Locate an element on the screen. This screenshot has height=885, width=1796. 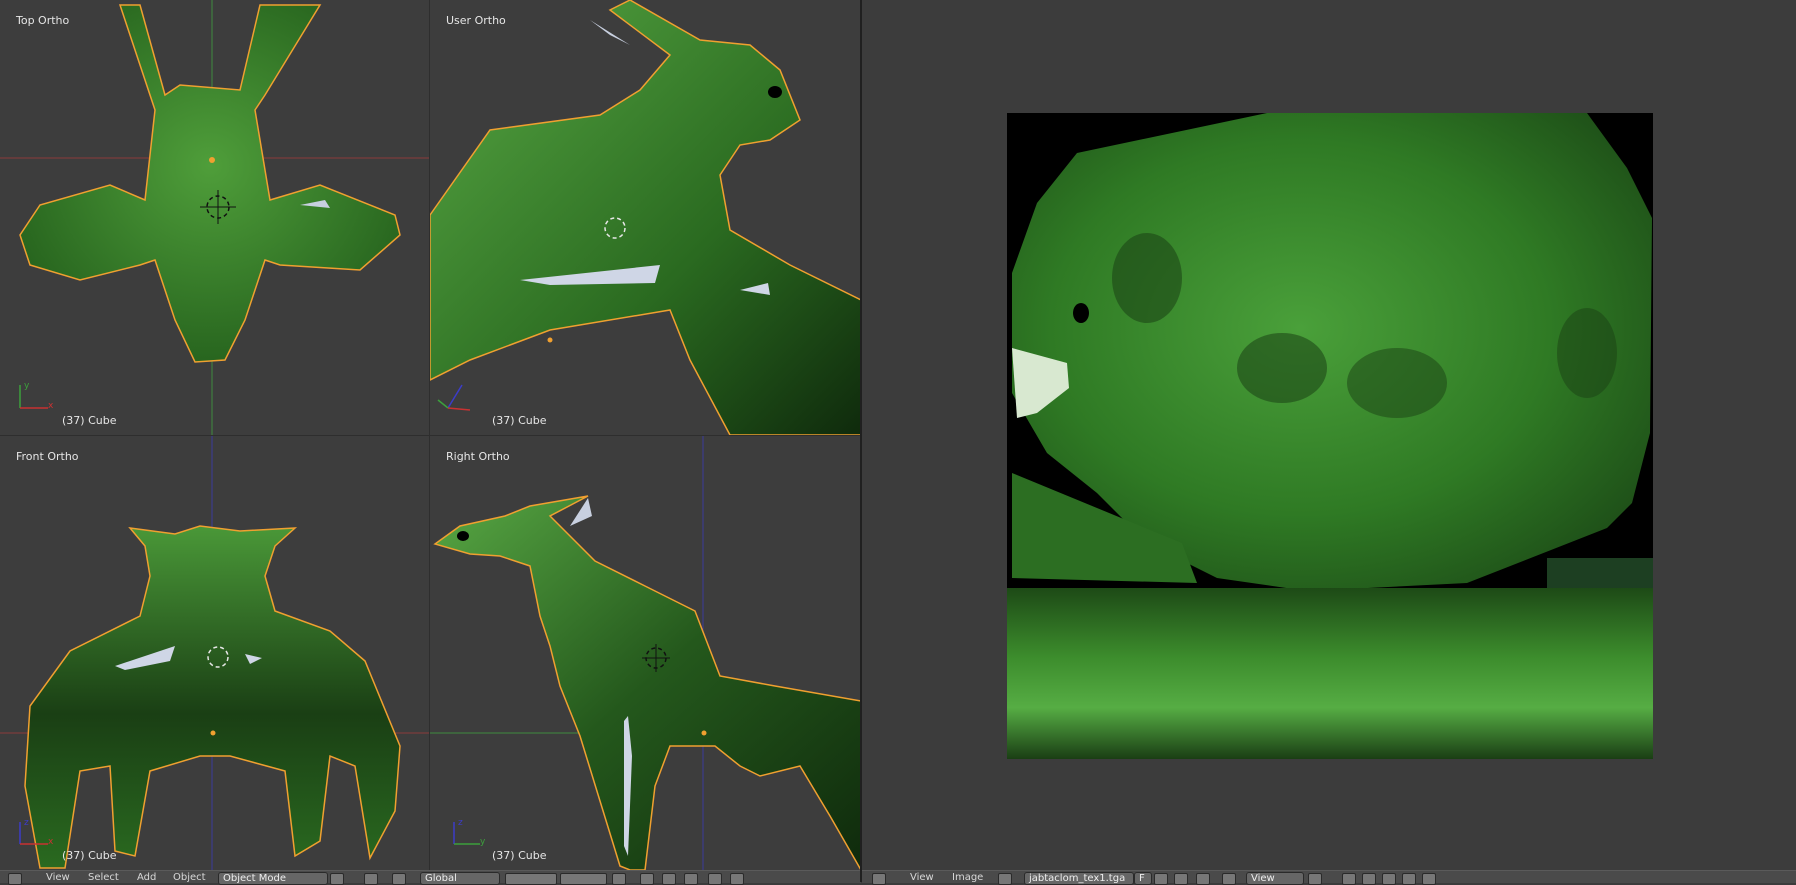
proportional-edit-icon is located at coordinates (647, 879).